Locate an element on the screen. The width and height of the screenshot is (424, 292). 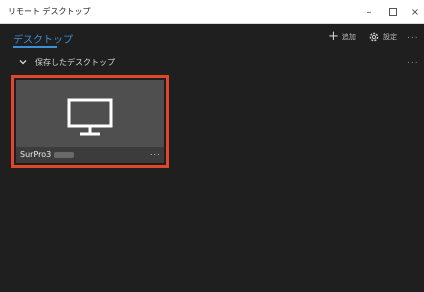
close-button: × is located at coordinates (413, 12).